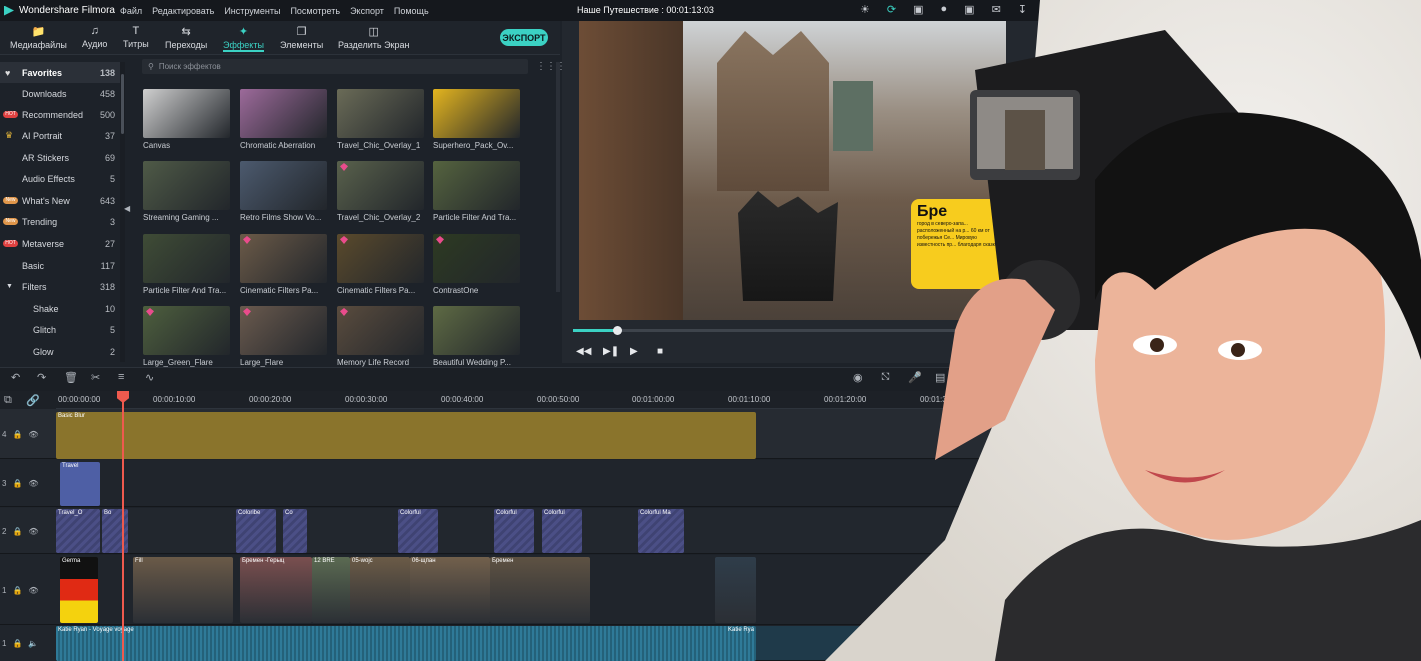 This screenshot has width=1421, height=661. Describe the element at coordinates (380, 336) in the screenshot. I see `effect-card: Memory Life Record` at that location.